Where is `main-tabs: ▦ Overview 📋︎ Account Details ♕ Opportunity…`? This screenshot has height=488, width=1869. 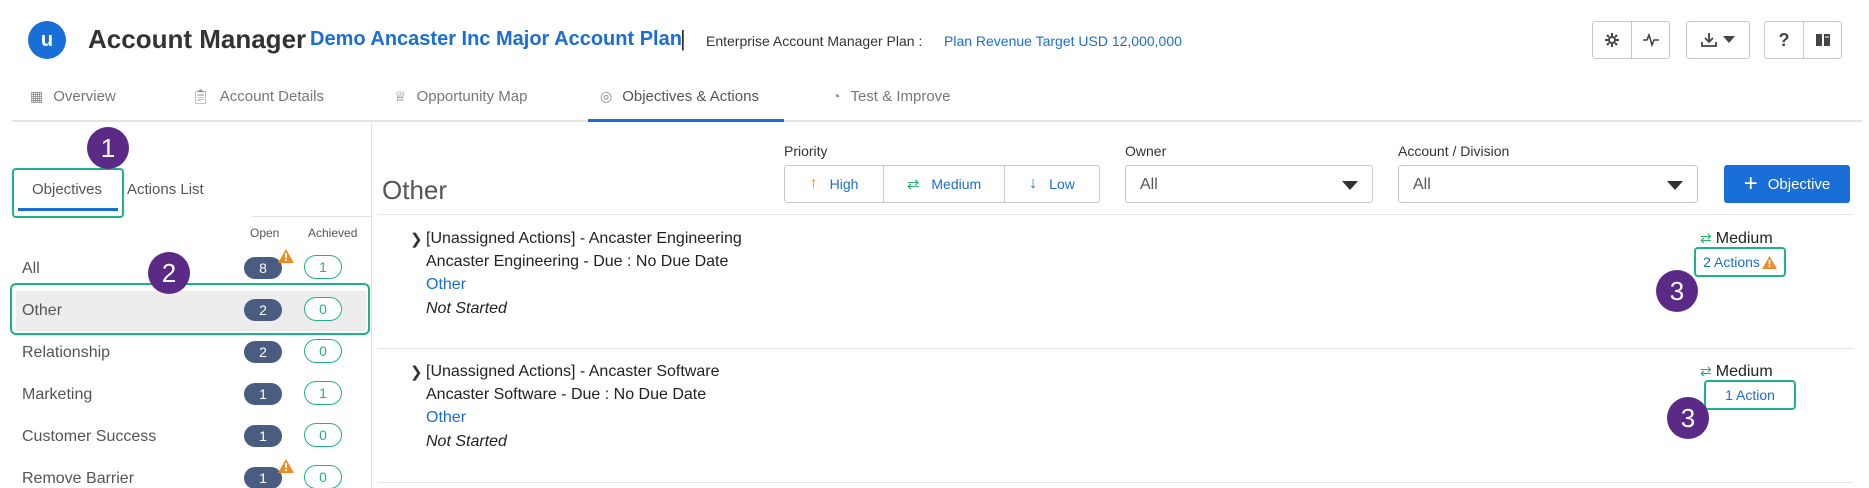
main-tabs: ▦ Overview 📋︎ Account Details ♕ Opportunity… is located at coordinates (937, 101).